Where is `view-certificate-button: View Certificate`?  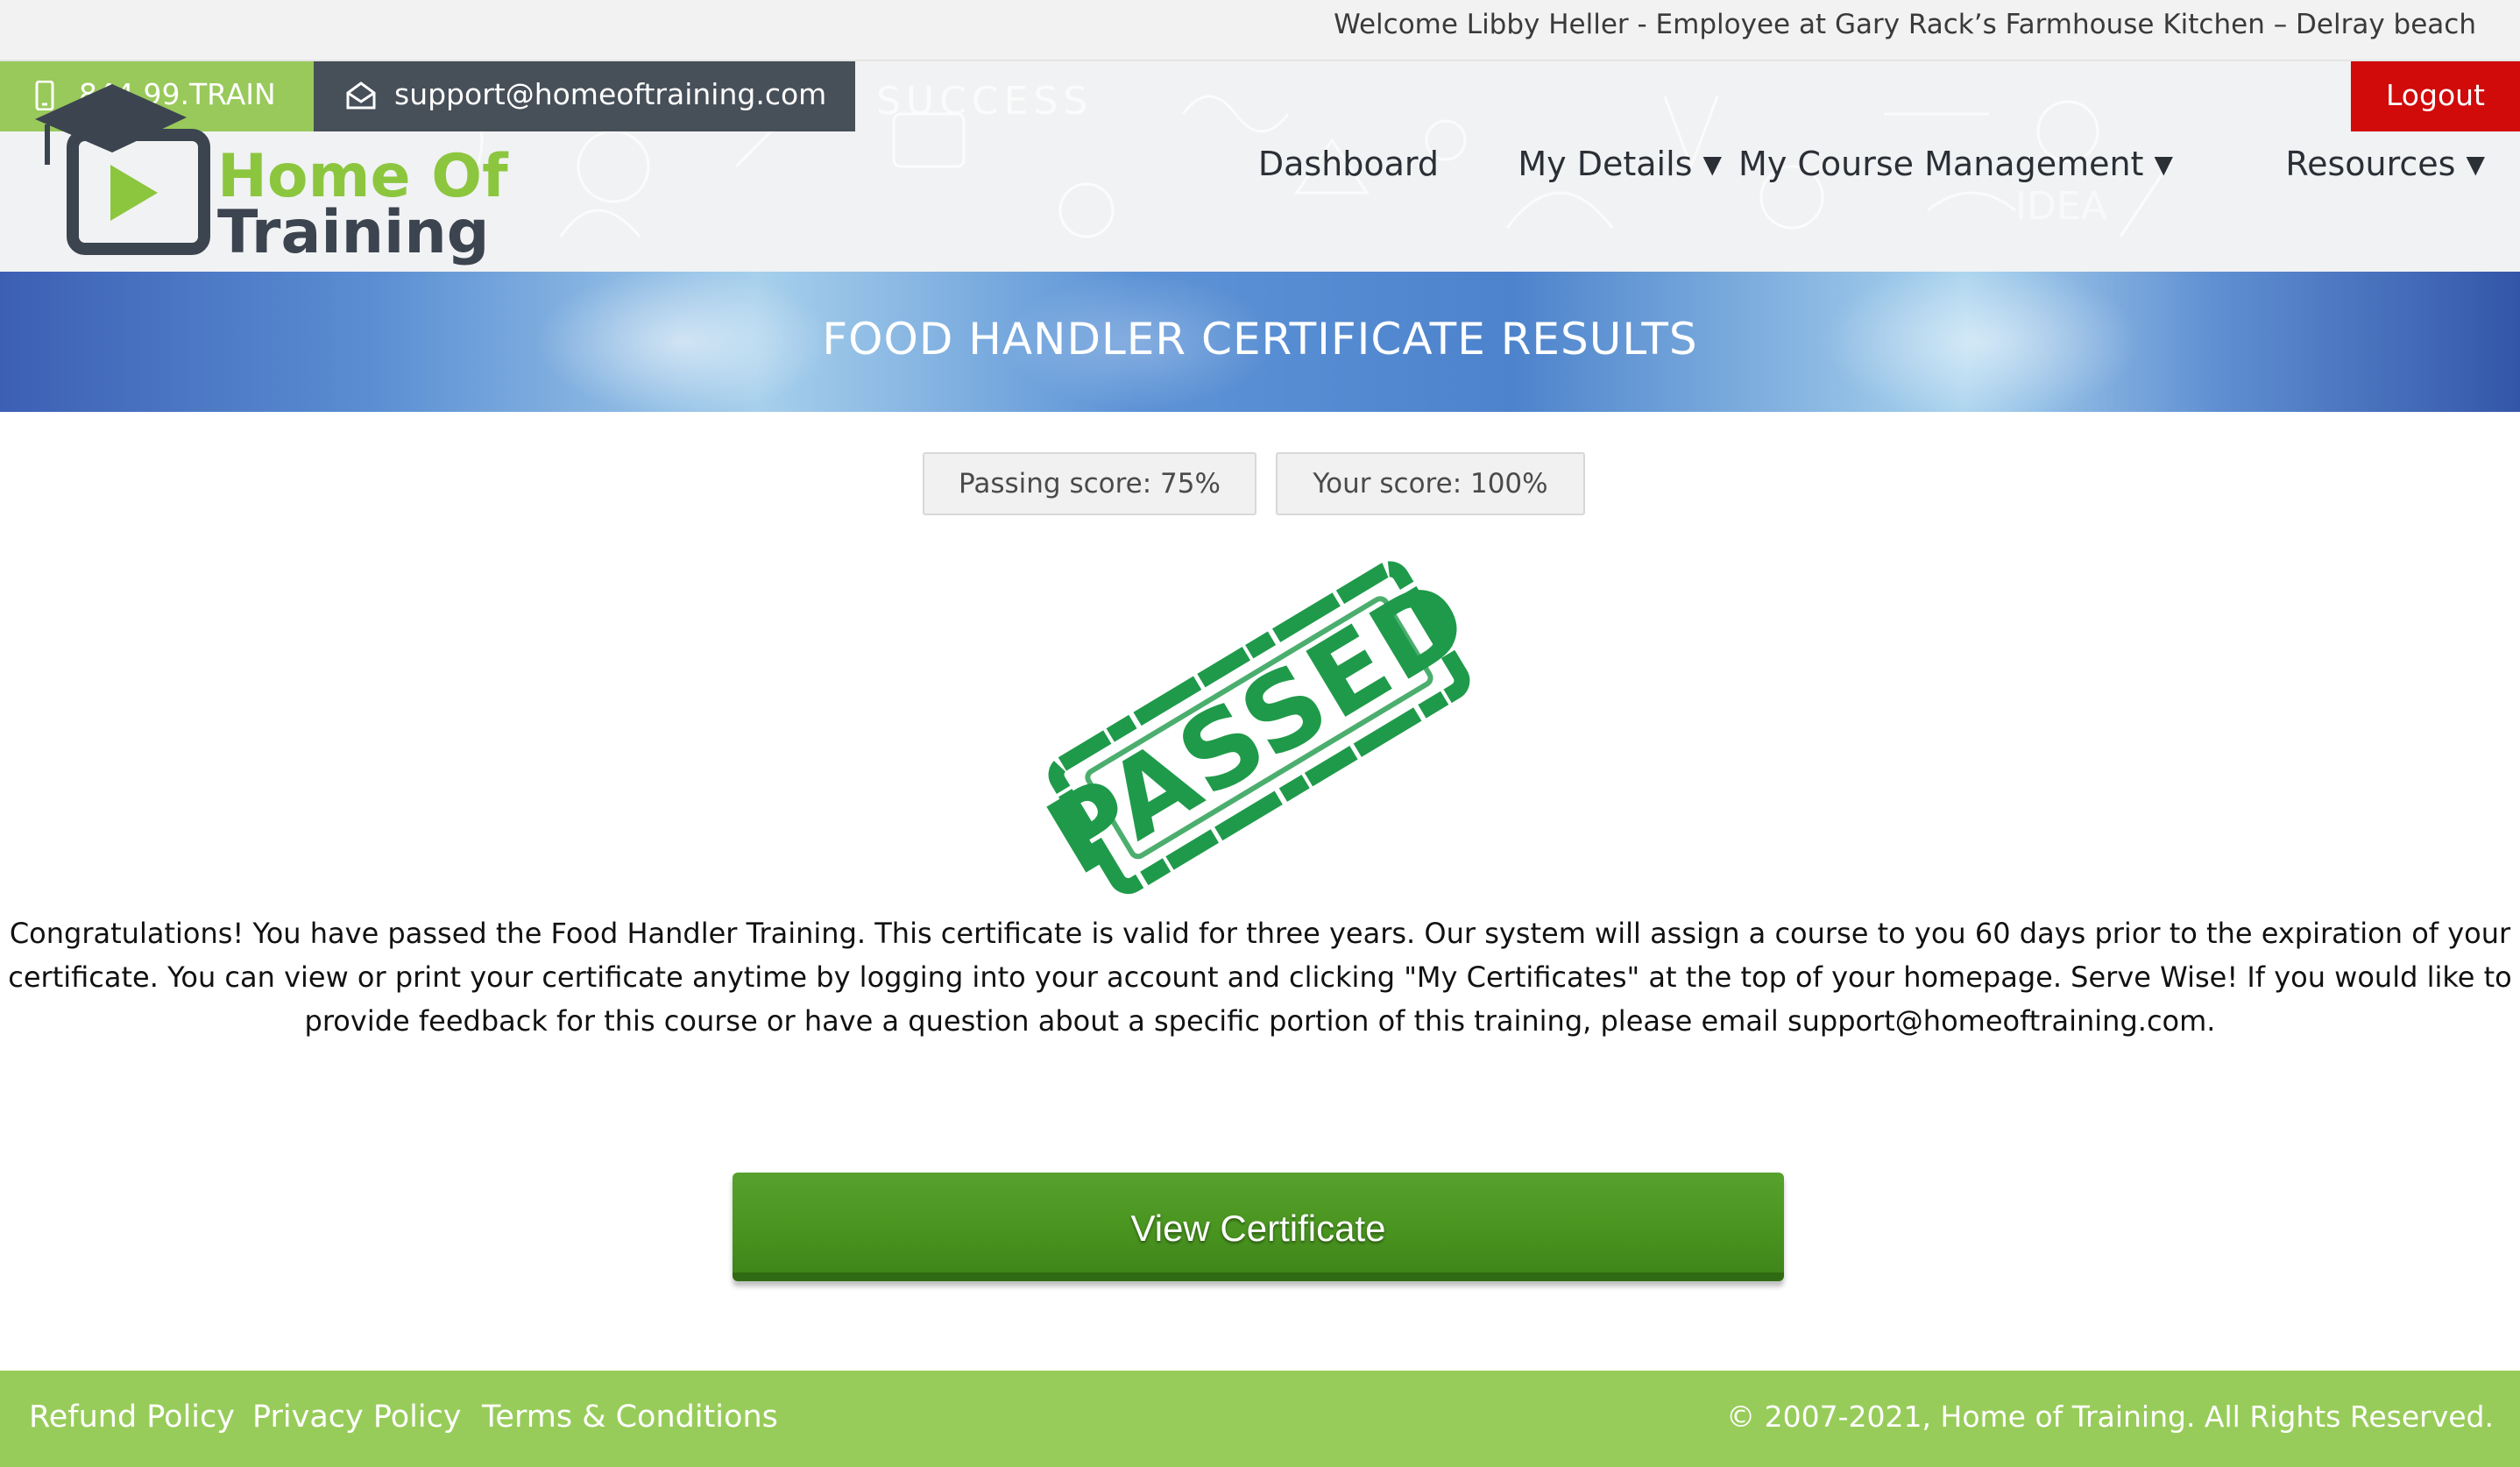
view-certificate-button: View Certificate is located at coordinates (1258, 1227).